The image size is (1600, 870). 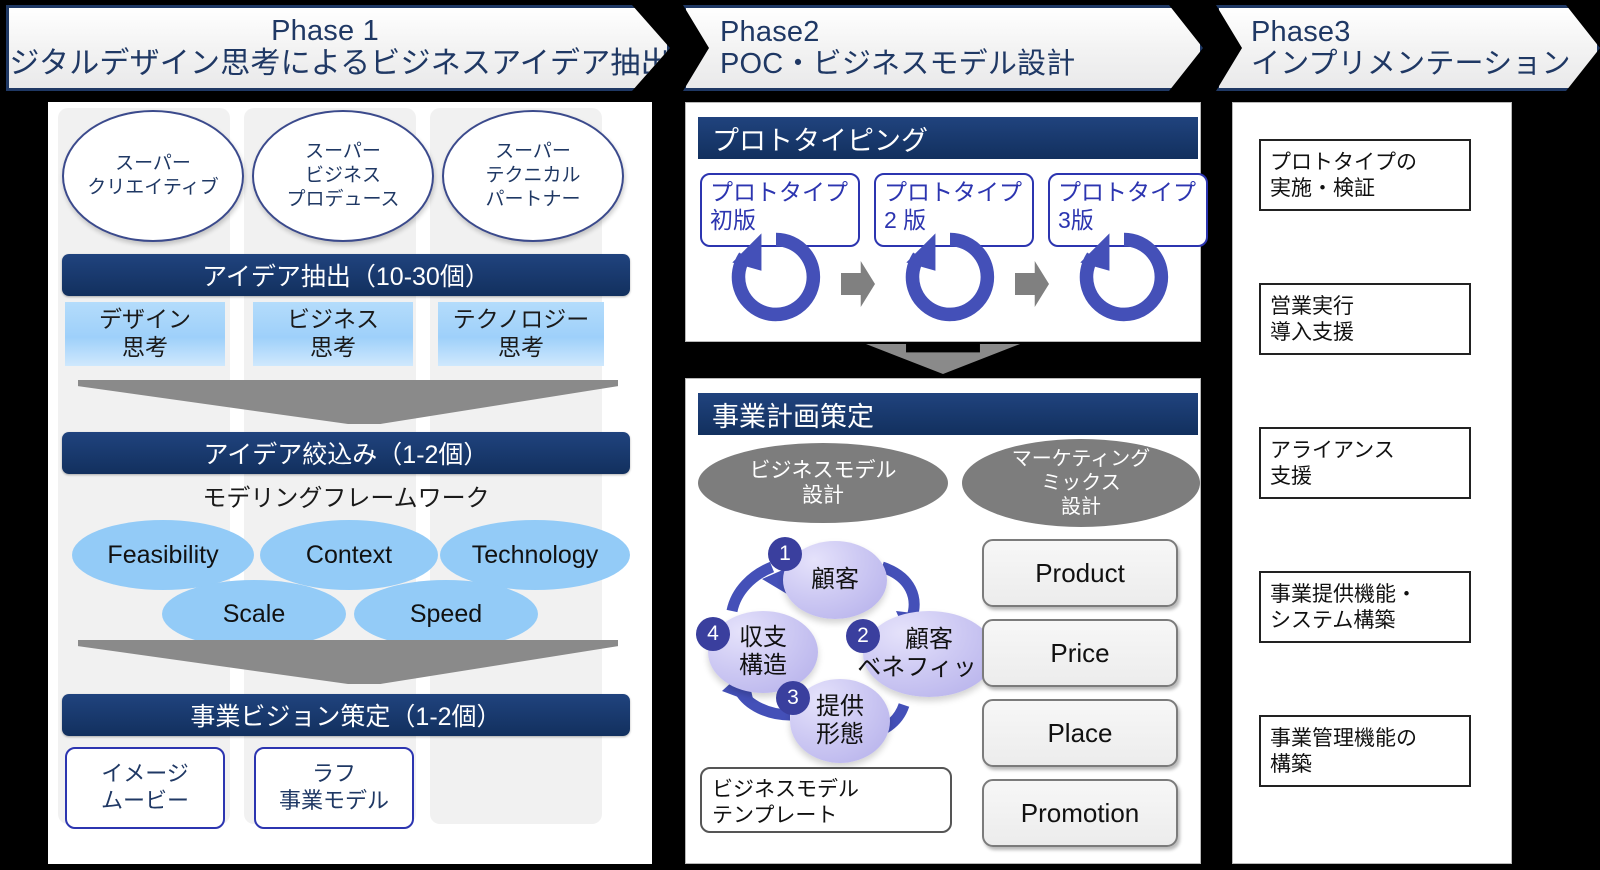 I want to click on p3-2-line1: アライアンス, so click(x=1332, y=450).